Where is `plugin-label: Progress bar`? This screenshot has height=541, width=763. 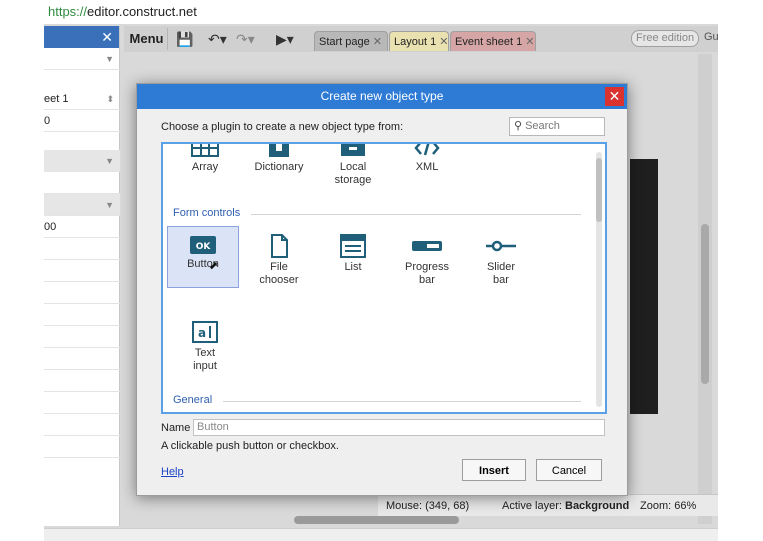 plugin-label: Progress bar is located at coordinates (427, 273).